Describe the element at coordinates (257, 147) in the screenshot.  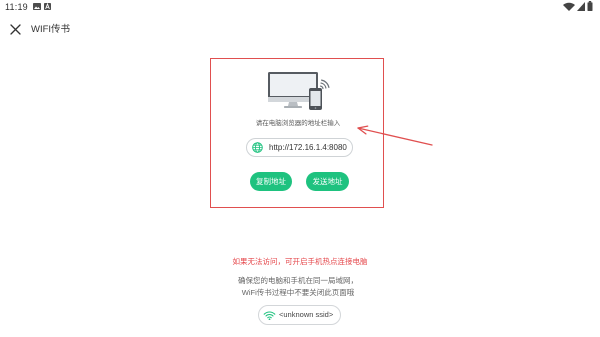
I see `globe-icon` at that location.